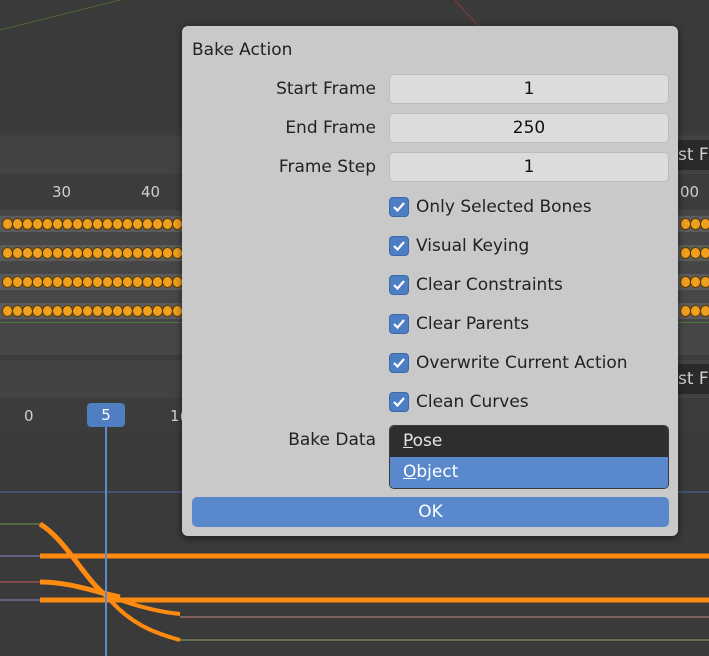  I want to click on visual-keying-option: Visual Keying, so click(459, 246).